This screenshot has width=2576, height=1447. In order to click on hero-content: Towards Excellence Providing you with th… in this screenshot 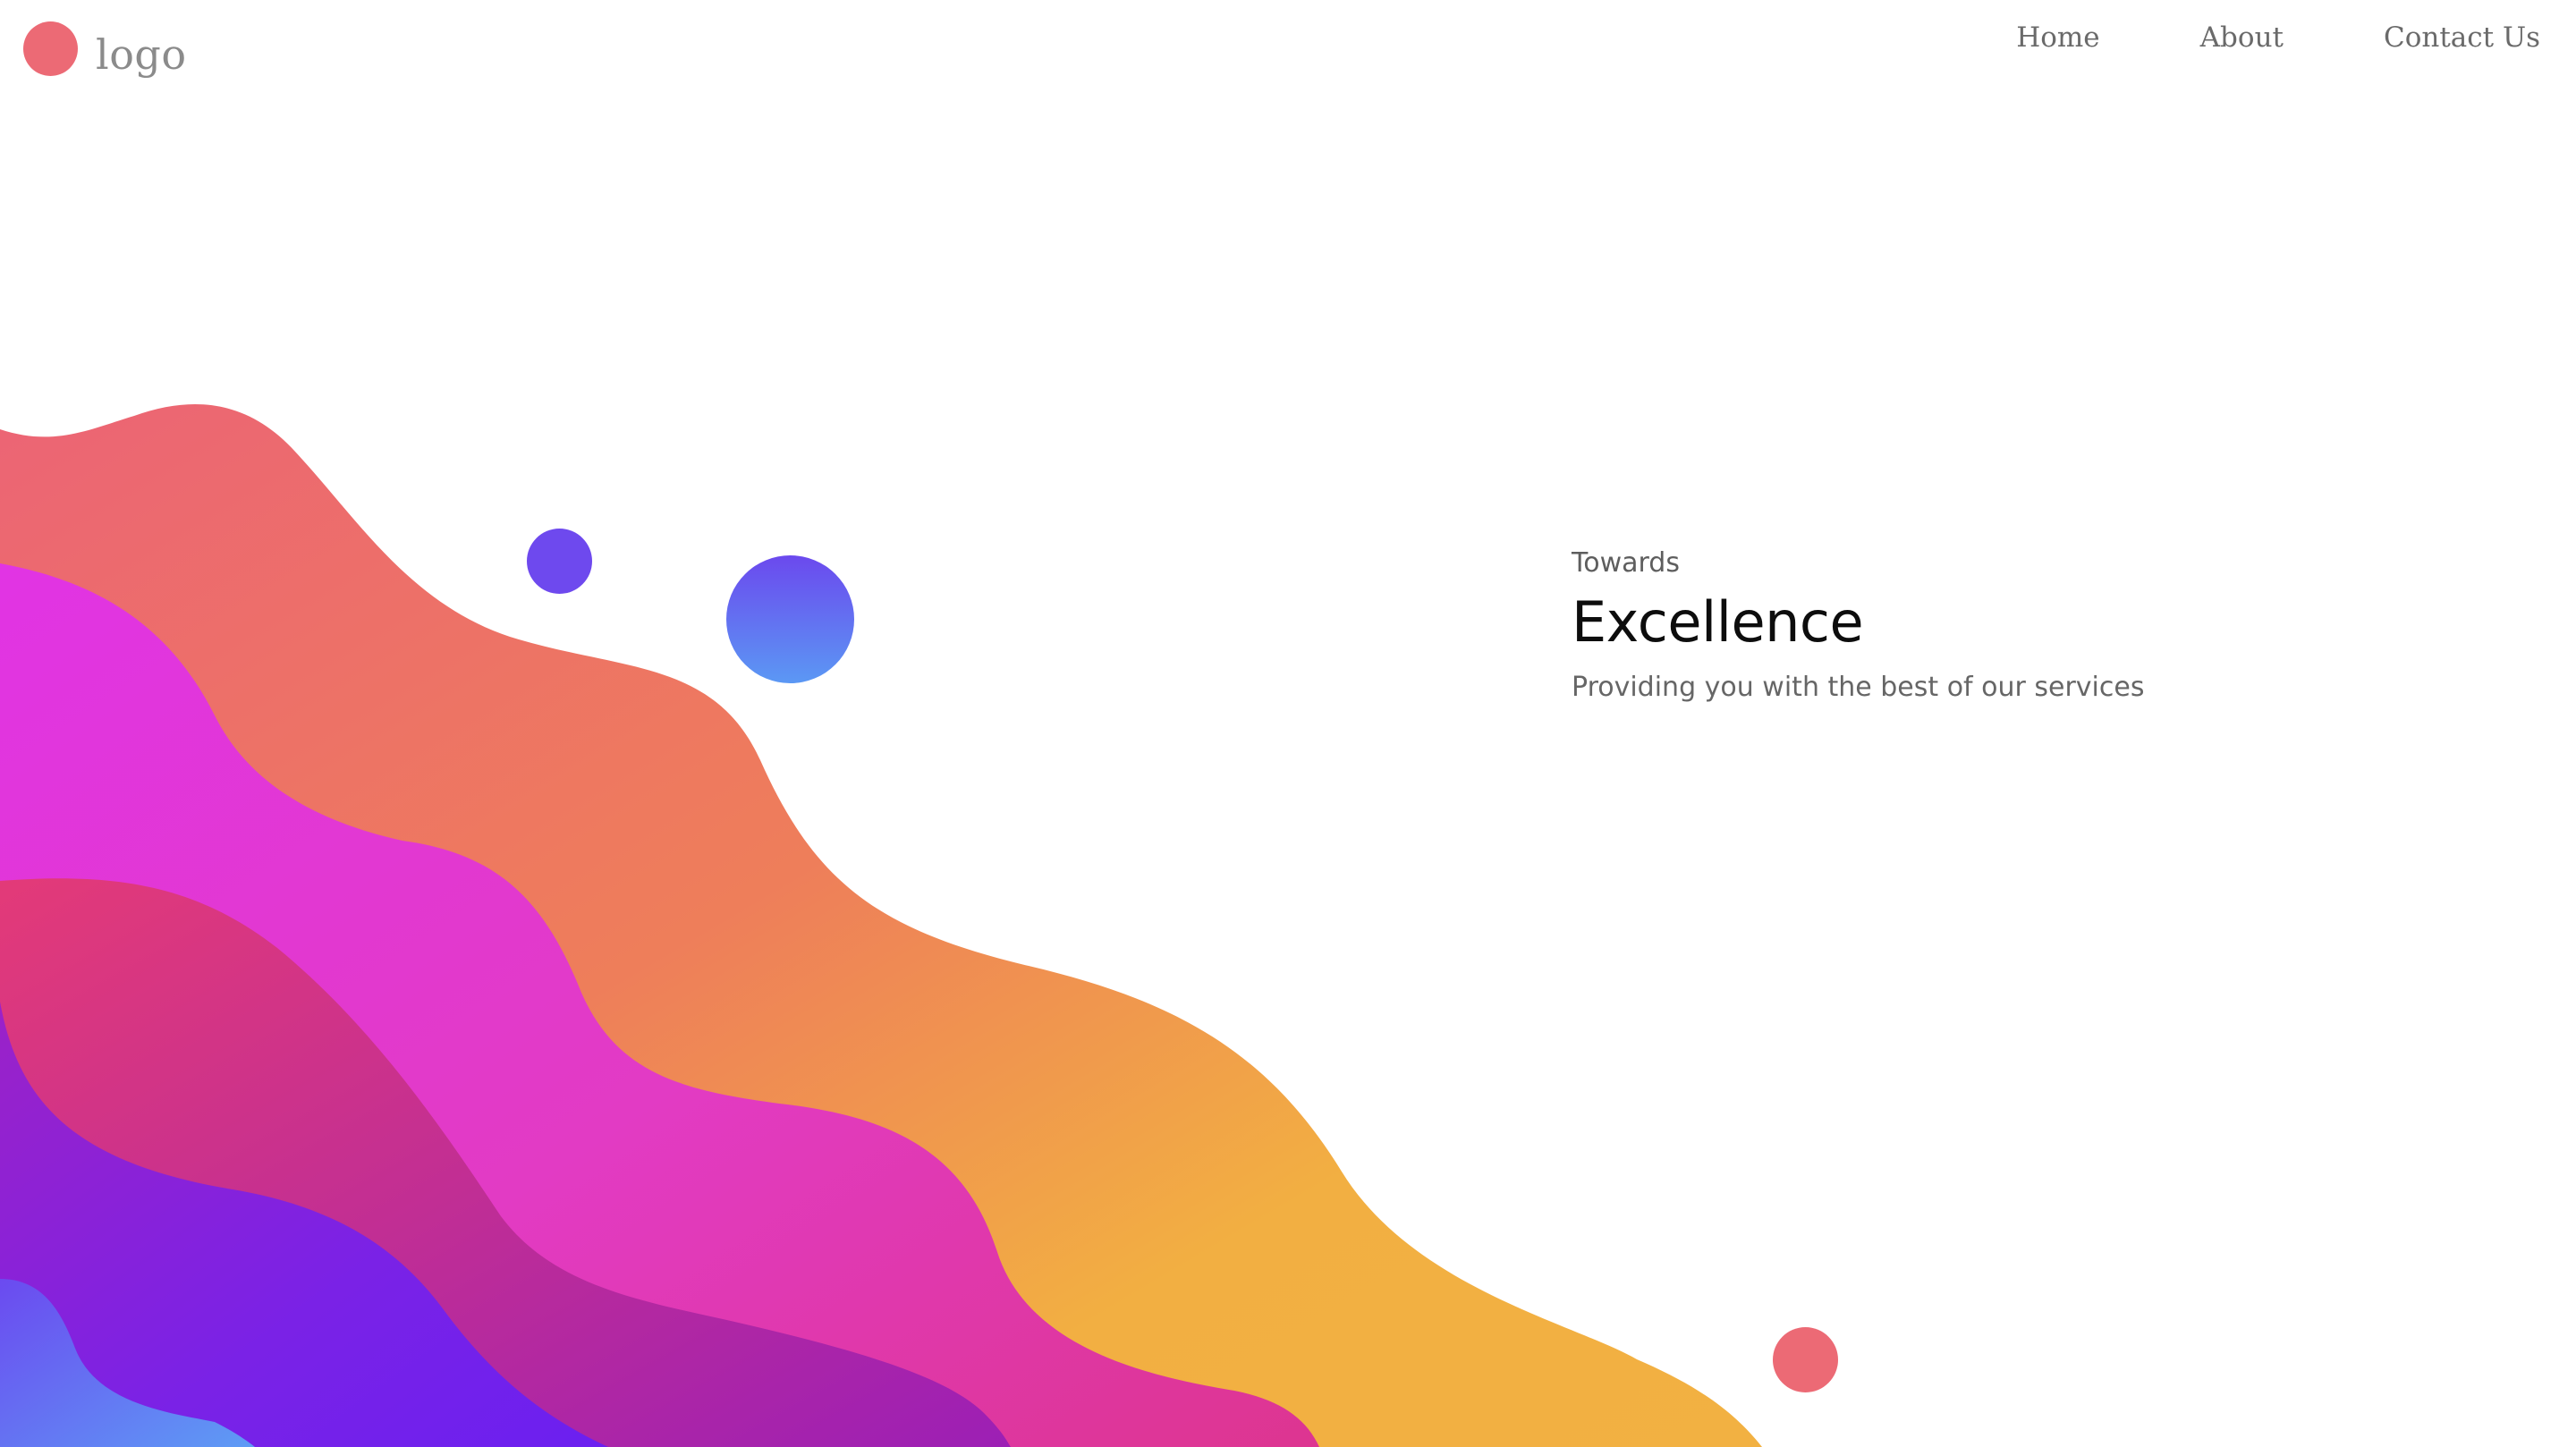, I will do `click(1974, 626)`.